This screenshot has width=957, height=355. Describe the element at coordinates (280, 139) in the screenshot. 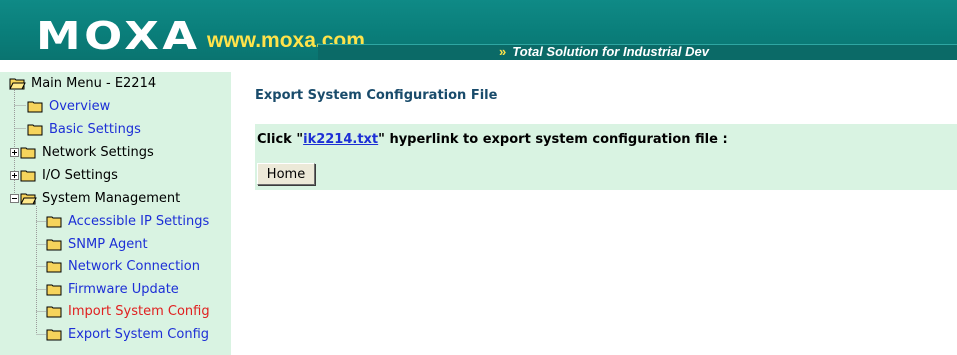

I see `instruction-prefix: Click "` at that location.